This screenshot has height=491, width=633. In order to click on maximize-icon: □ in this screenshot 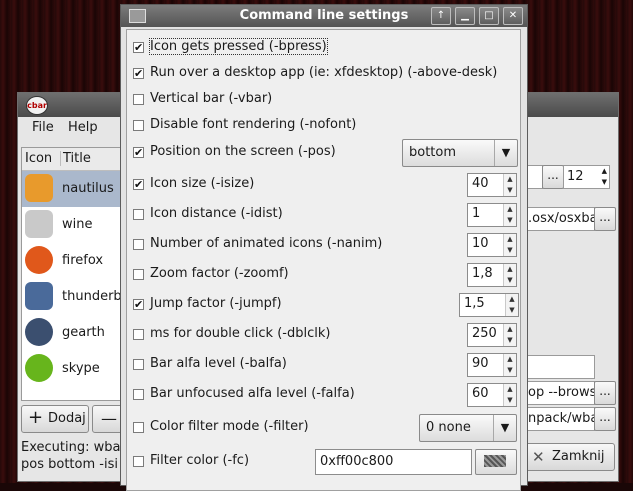, I will do `click(489, 16)`.